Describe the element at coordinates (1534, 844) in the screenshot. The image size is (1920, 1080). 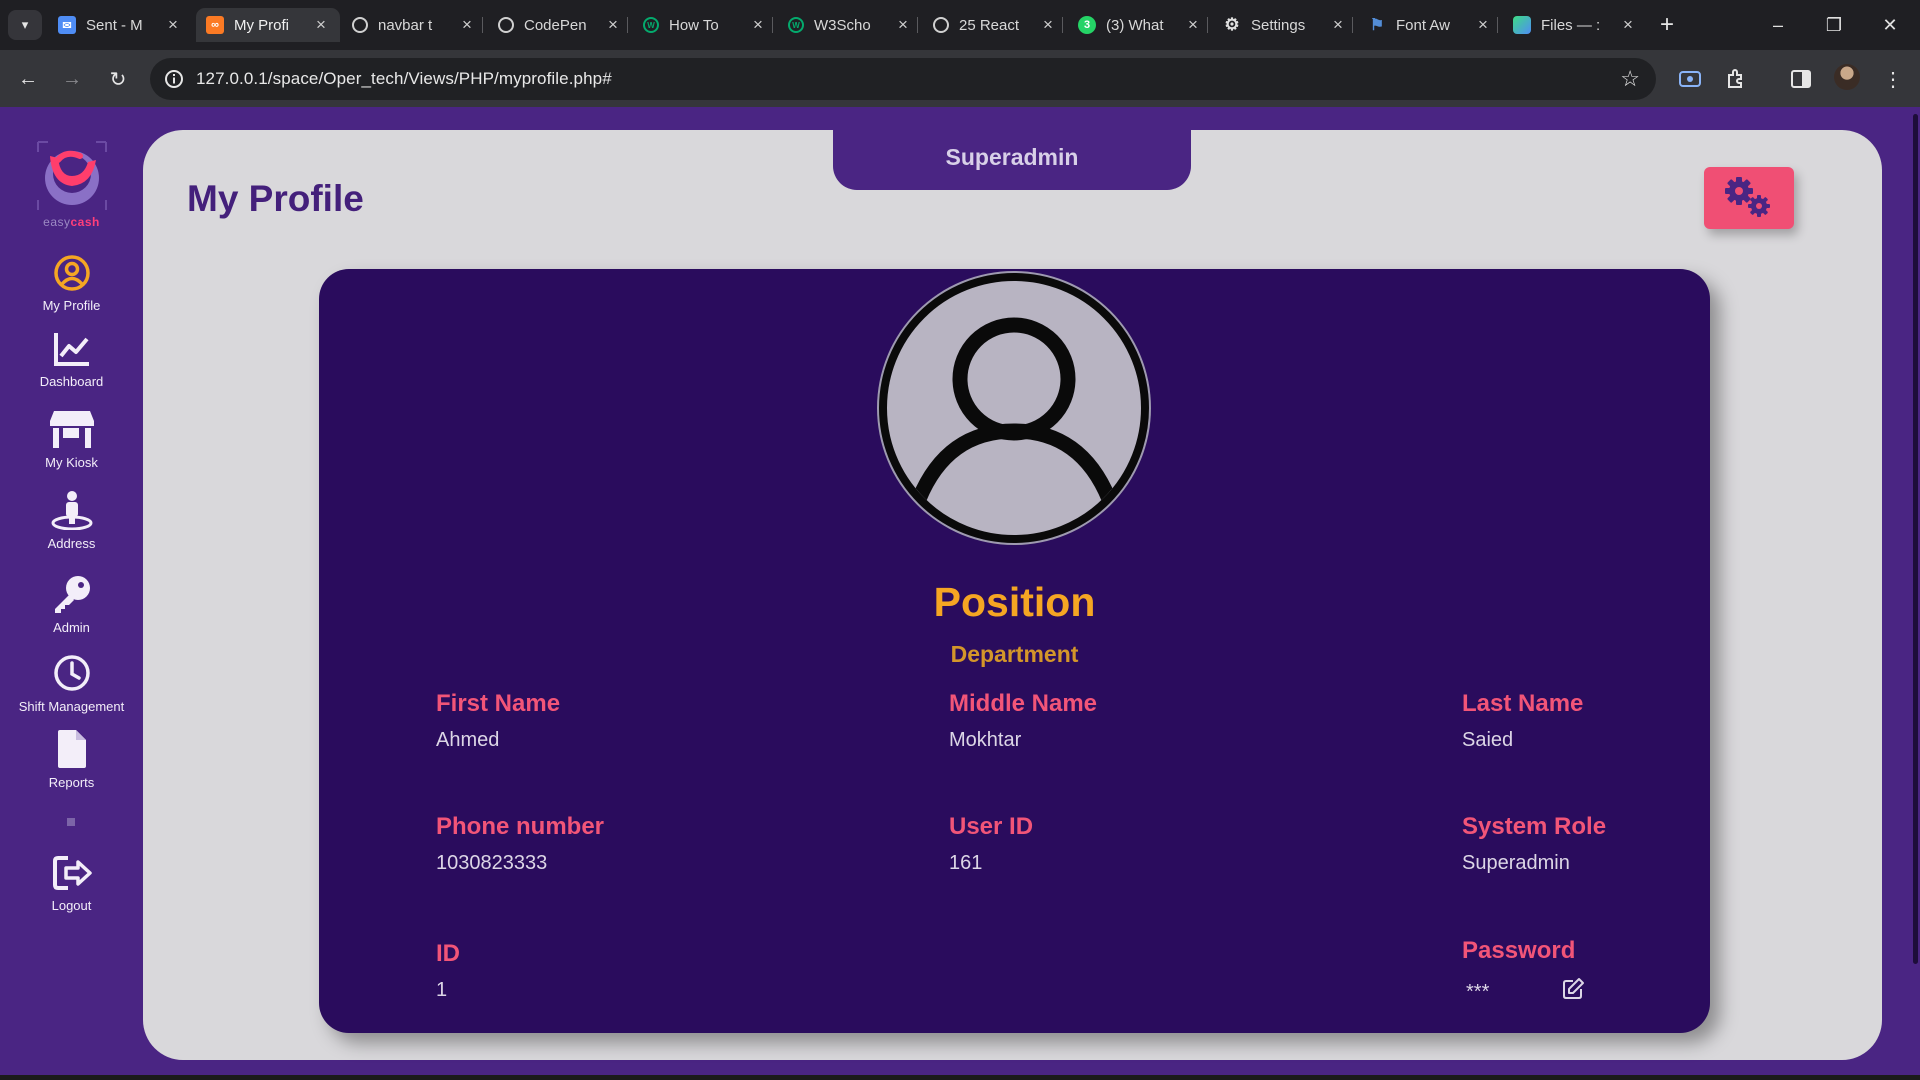
I see `system-role-field: System Role Superadmin` at that location.